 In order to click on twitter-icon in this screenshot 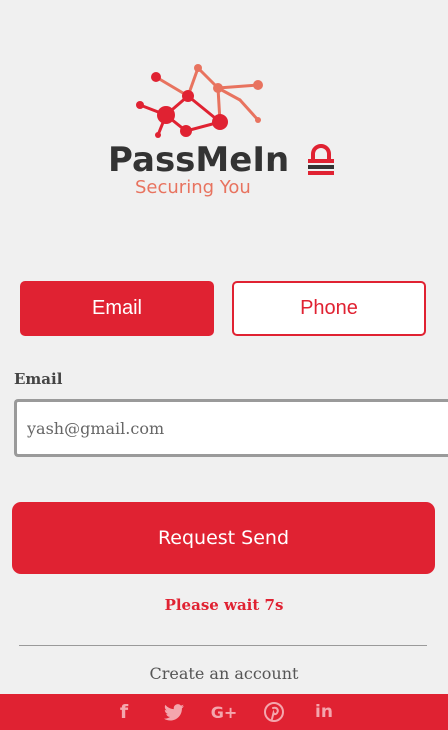, I will do `click(174, 712)`.